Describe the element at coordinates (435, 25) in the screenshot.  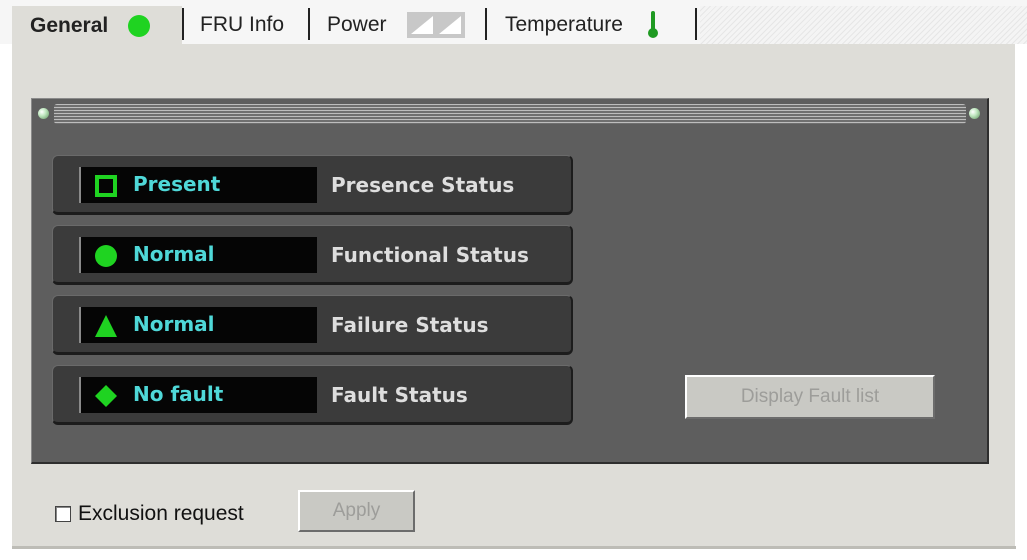
I see `power-unknown-icon` at that location.